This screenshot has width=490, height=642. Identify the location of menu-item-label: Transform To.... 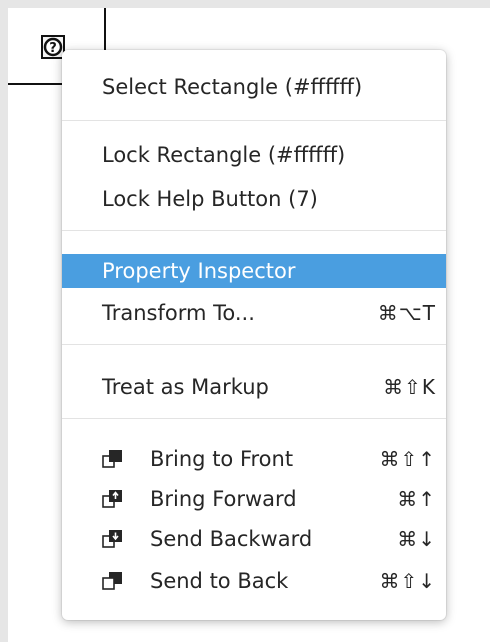
(178, 313).